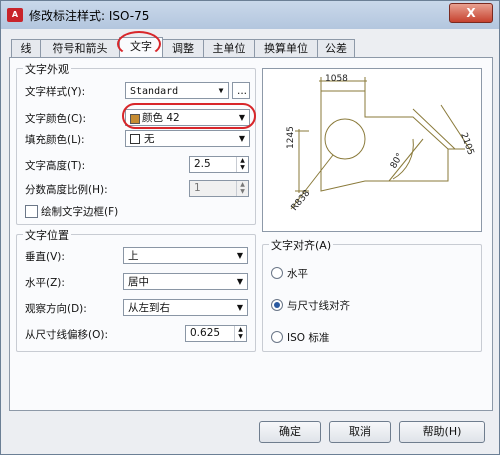  Describe the element at coordinates (139, 44) in the screenshot. I see `annotation-circle-tab` at that location.